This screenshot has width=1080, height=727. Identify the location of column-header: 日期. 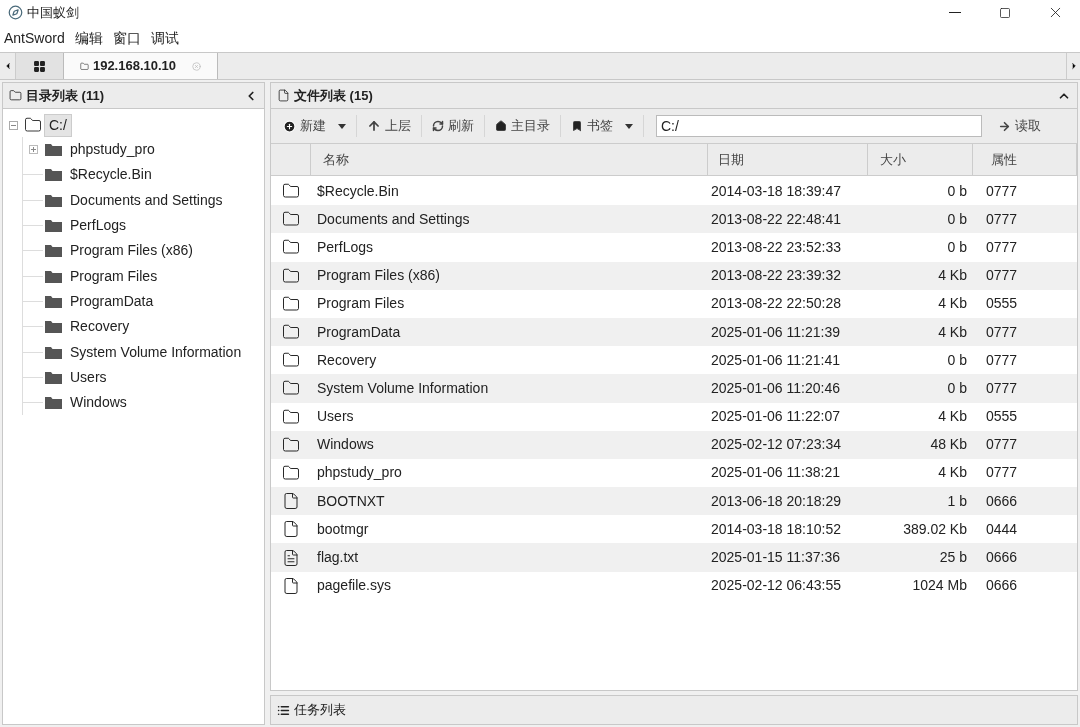
(788, 159).